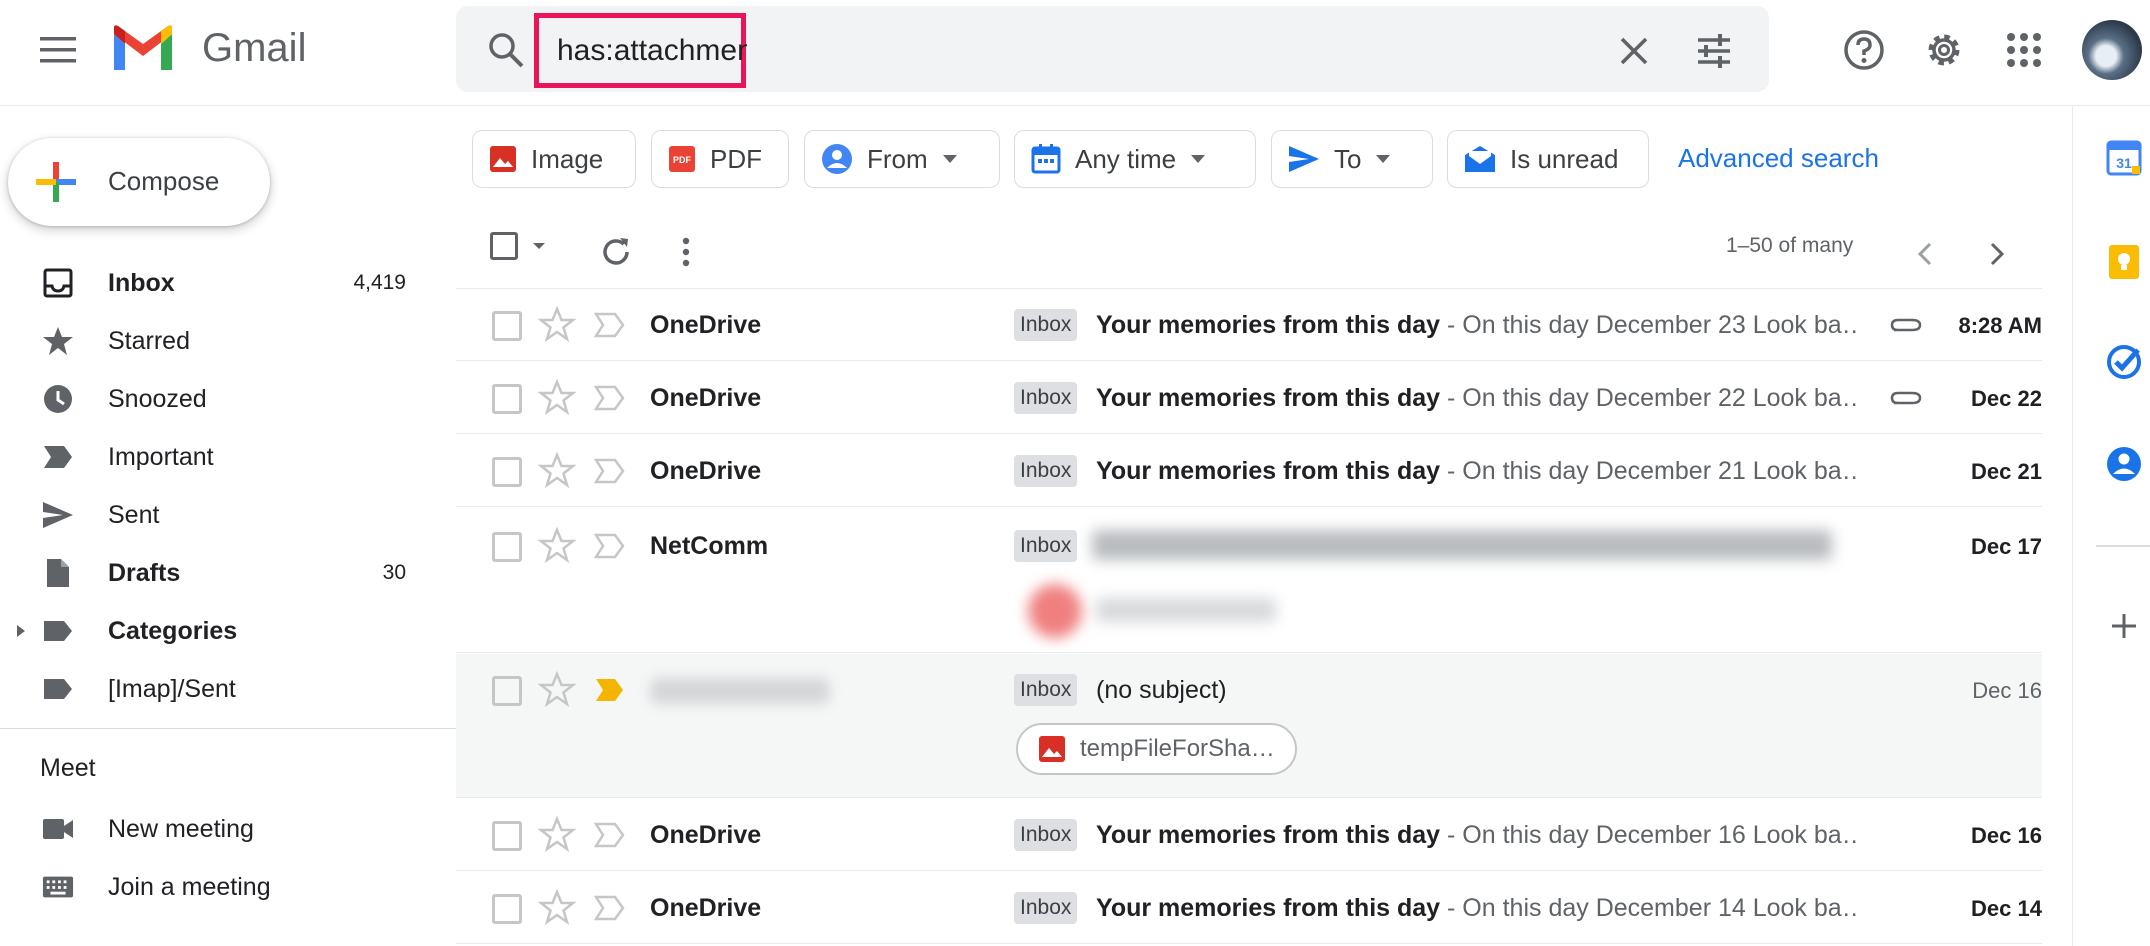  I want to click on close-icon, so click(1634, 51).